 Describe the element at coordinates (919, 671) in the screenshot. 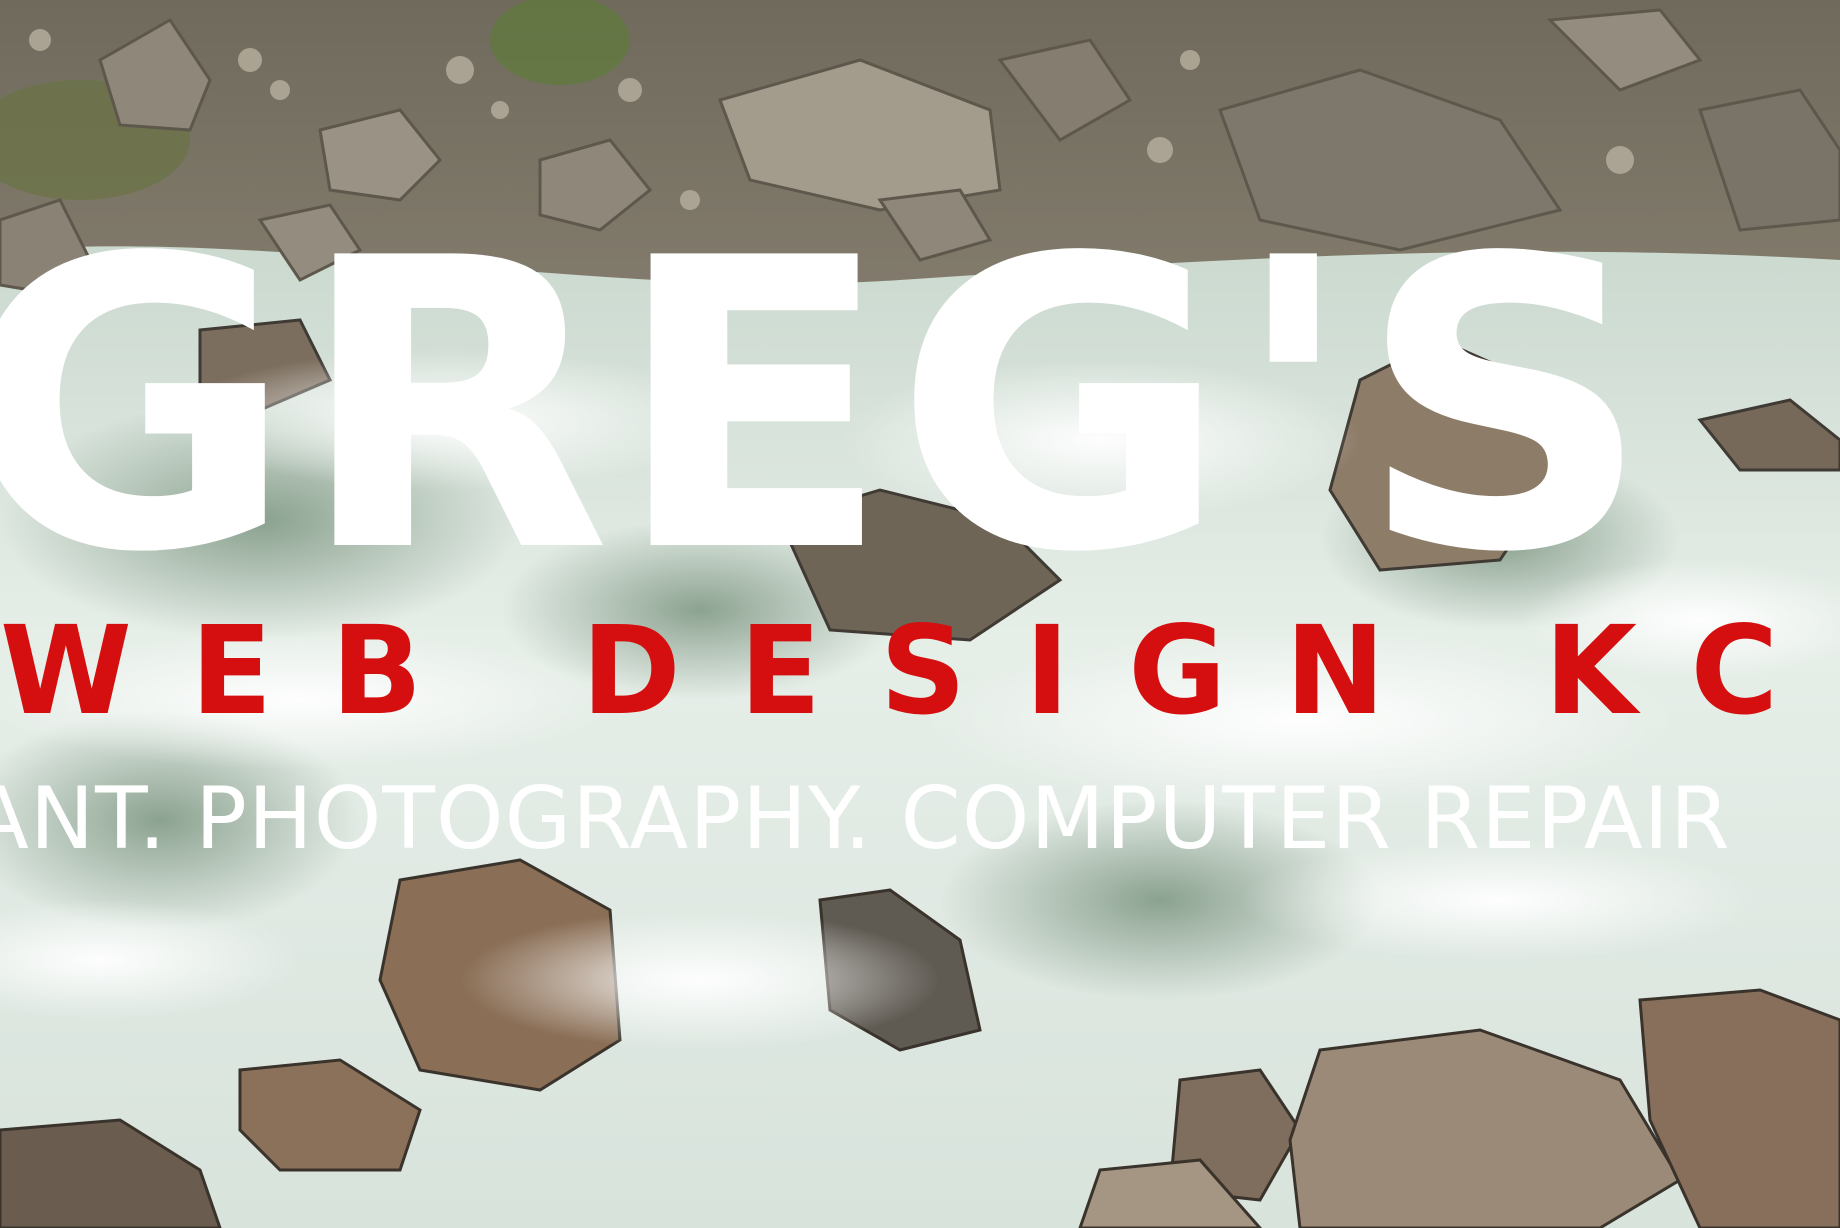

I see `brand-subtitle: WEB DESIGN KC` at that location.